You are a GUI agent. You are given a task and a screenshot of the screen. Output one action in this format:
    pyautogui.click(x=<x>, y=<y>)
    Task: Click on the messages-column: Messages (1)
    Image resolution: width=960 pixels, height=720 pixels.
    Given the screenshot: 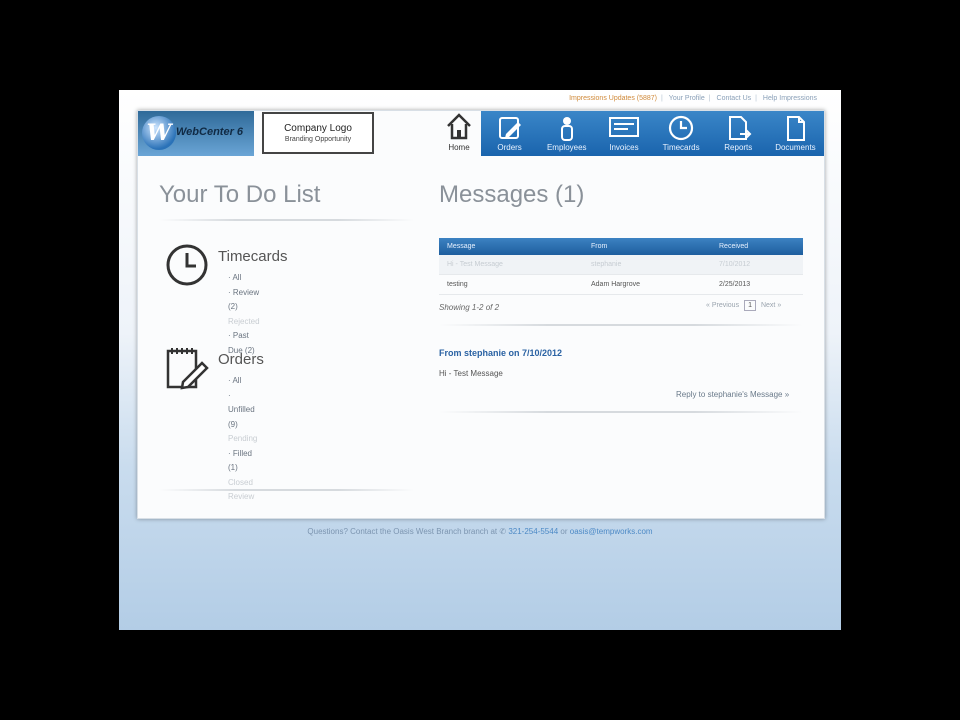 What is the action you would take?
    pyautogui.click(x=621, y=195)
    